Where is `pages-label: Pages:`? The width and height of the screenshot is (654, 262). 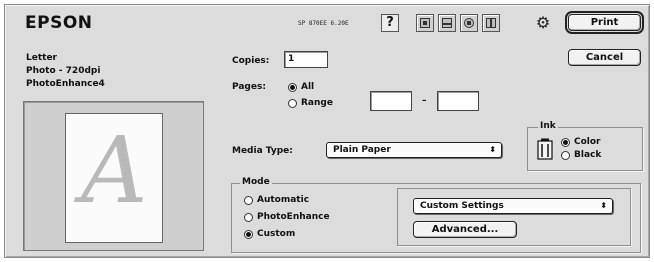
pages-label: Pages: is located at coordinates (249, 87).